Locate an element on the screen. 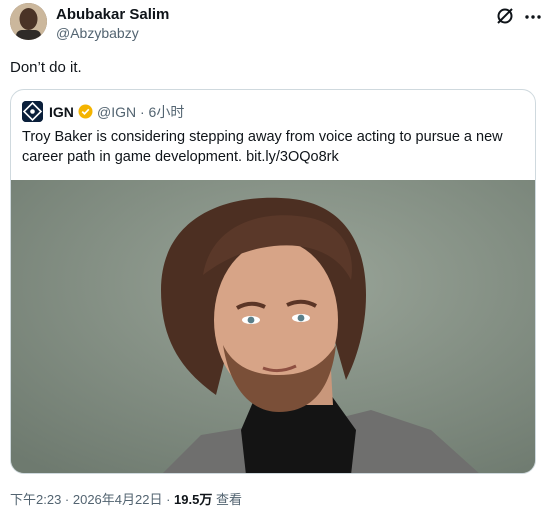 Image resolution: width=550 pixels, height=514 pixels. views-label: 查看 is located at coordinates (227, 499).